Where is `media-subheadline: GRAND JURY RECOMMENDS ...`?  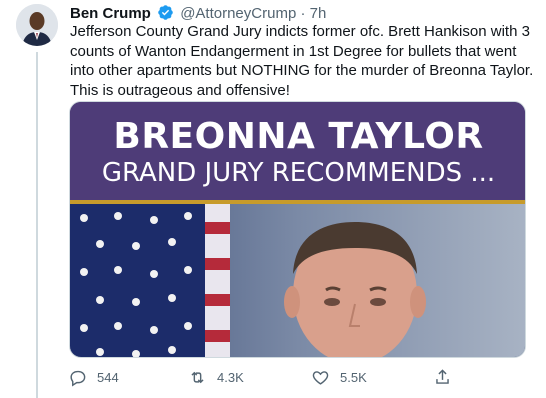 media-subheadline: GRAND JURY RECOMMENDS ... is located at coordinates (298, 173).